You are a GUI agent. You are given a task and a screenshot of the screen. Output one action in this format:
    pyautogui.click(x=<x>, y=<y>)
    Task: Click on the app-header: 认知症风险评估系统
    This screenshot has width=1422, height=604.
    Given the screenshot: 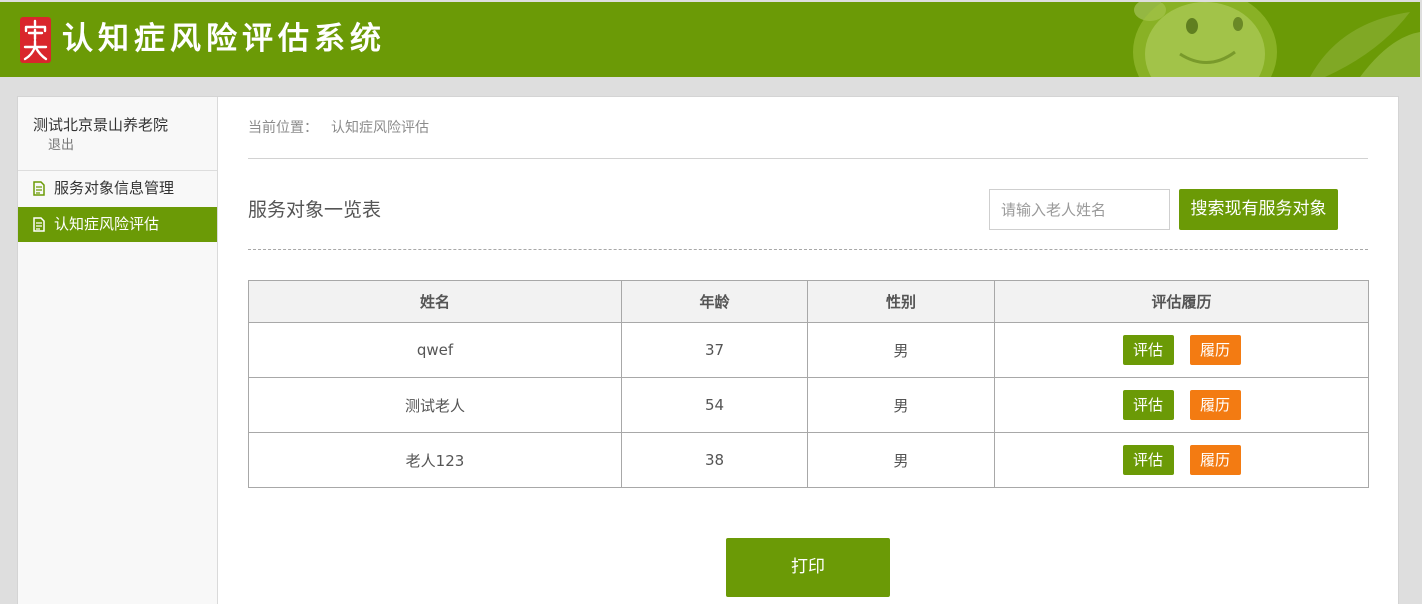 What is the action you would take?
    pyautogui.click(x=710, y=39)
    